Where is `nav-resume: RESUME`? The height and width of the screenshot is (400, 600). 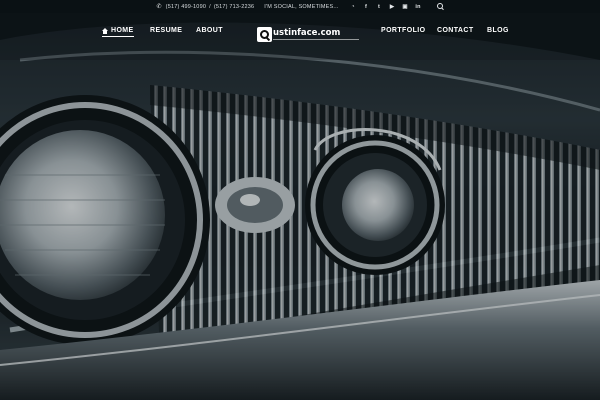
nav-resume: RESUME is located at coordinates (166, 30).